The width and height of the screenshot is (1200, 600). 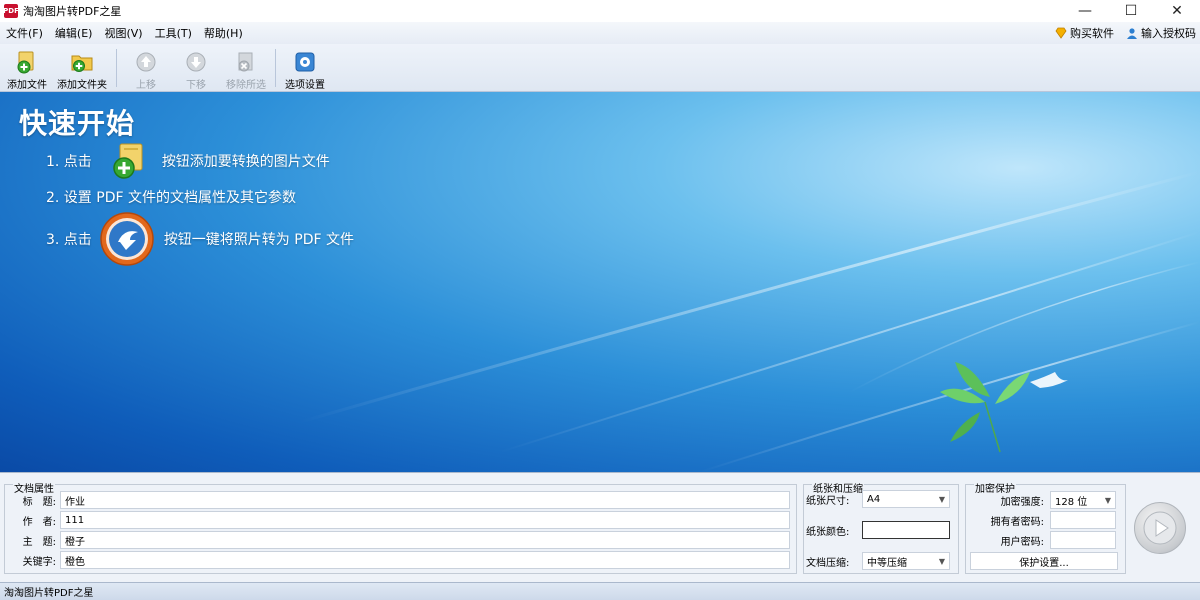 What do you see at coordinates (196, 85) in the screenshot?
I see `move-down-label: 下移` at bounding box center [196, 85].